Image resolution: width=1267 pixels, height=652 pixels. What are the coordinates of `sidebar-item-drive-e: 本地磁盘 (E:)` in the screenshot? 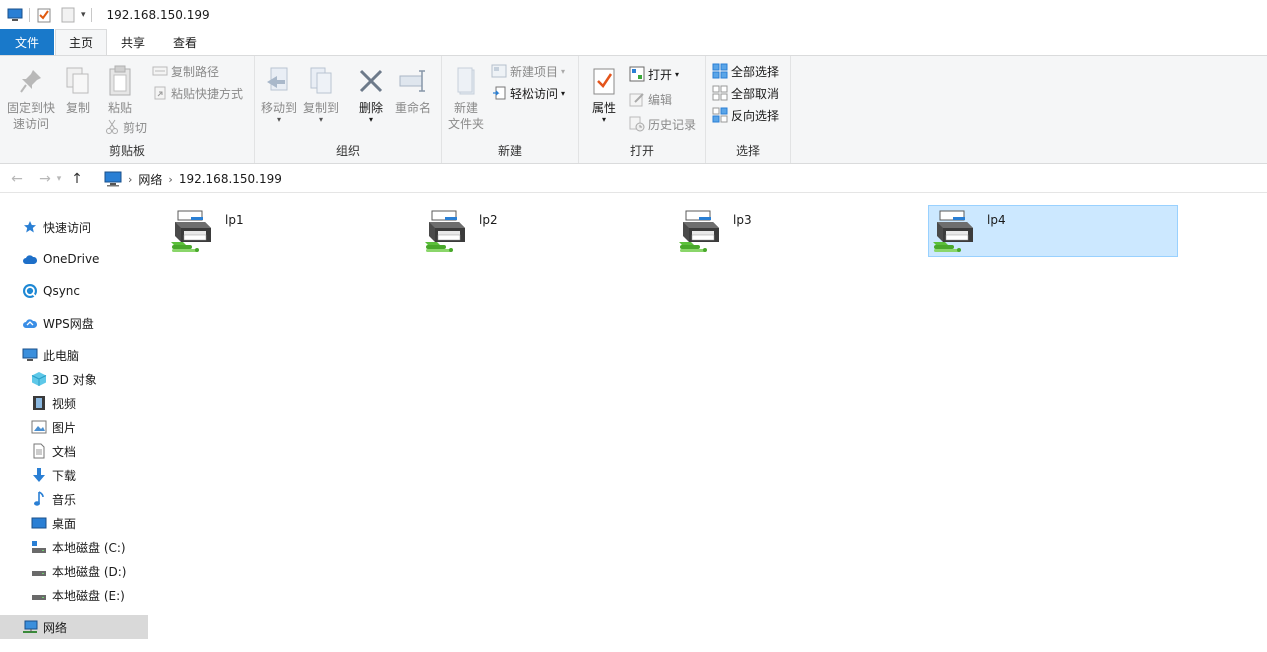 It's located at (74, 595).